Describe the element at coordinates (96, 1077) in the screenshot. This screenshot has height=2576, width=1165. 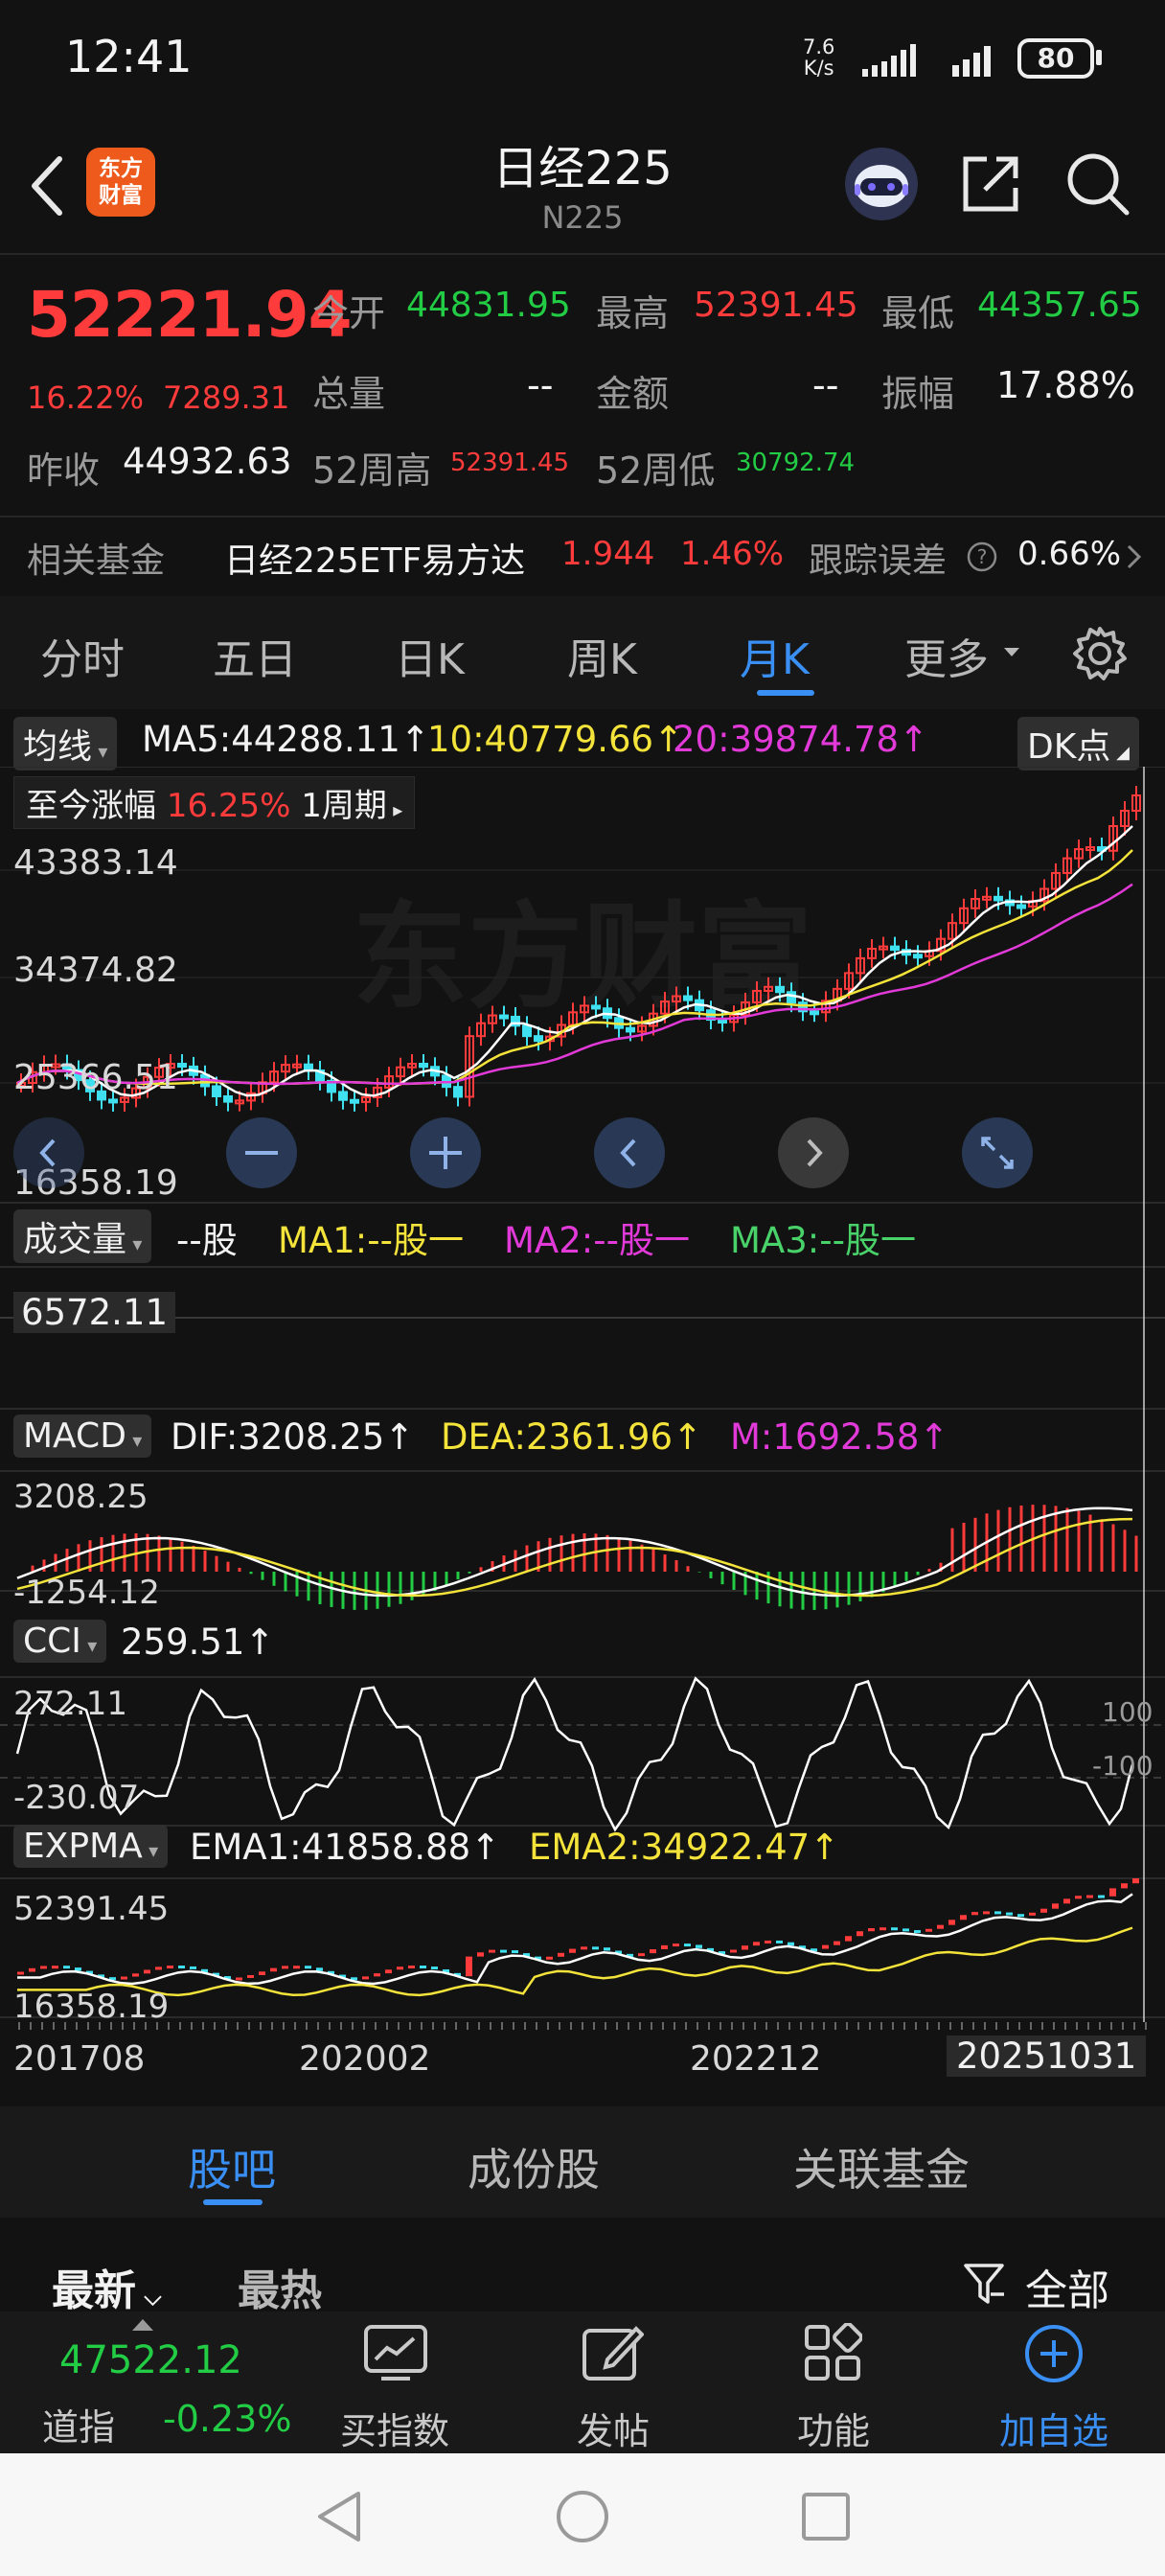
I see `y-label-3: 25366.51` at that location.